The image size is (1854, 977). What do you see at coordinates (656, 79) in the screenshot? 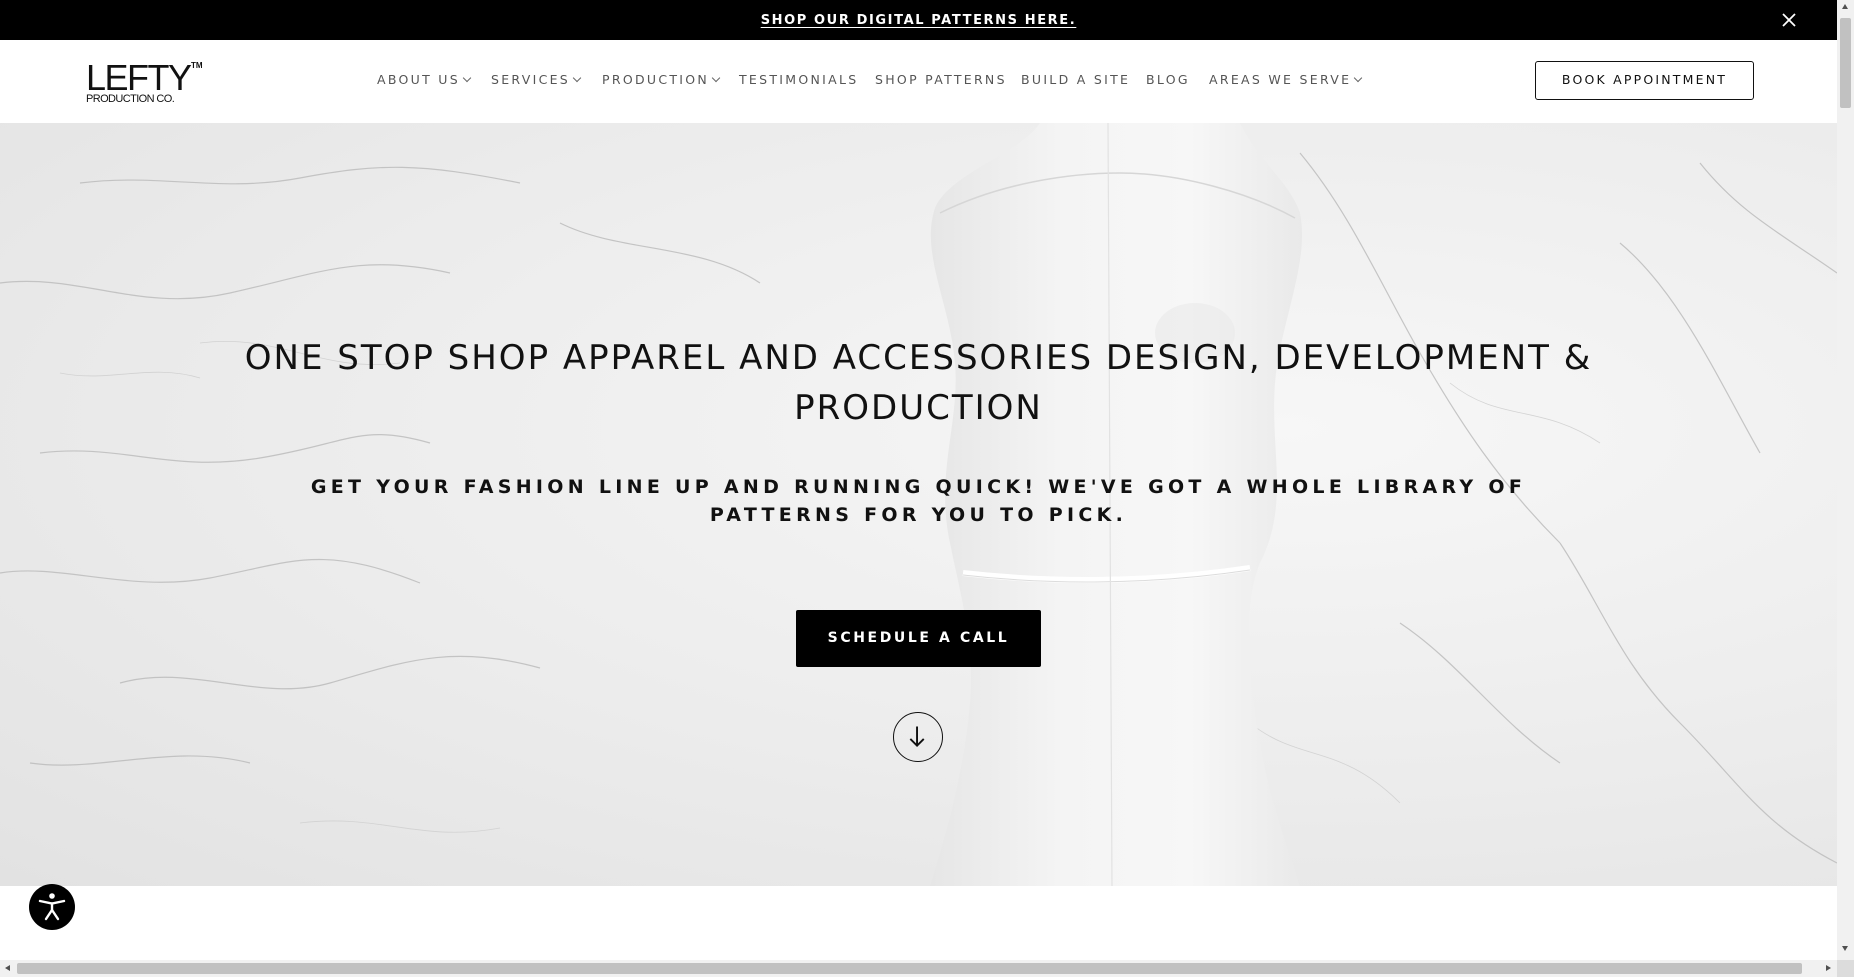
I see `nav-item-label: PRODUCTION` at bounding box center [656, 79].